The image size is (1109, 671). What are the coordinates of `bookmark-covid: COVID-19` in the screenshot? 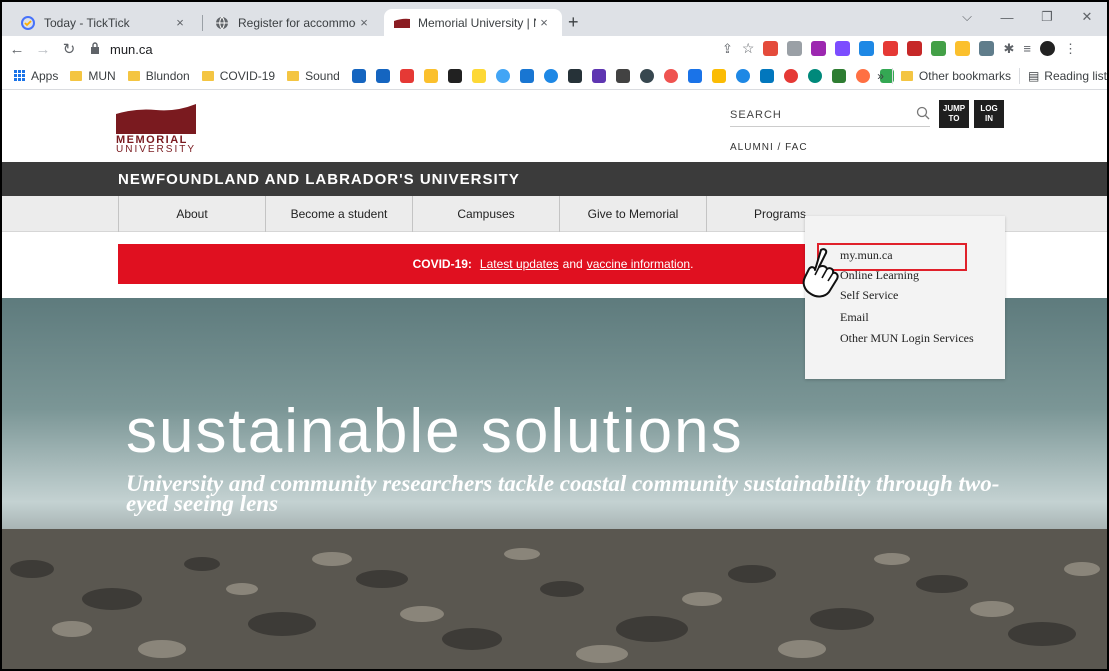 It's located at (238, 75).